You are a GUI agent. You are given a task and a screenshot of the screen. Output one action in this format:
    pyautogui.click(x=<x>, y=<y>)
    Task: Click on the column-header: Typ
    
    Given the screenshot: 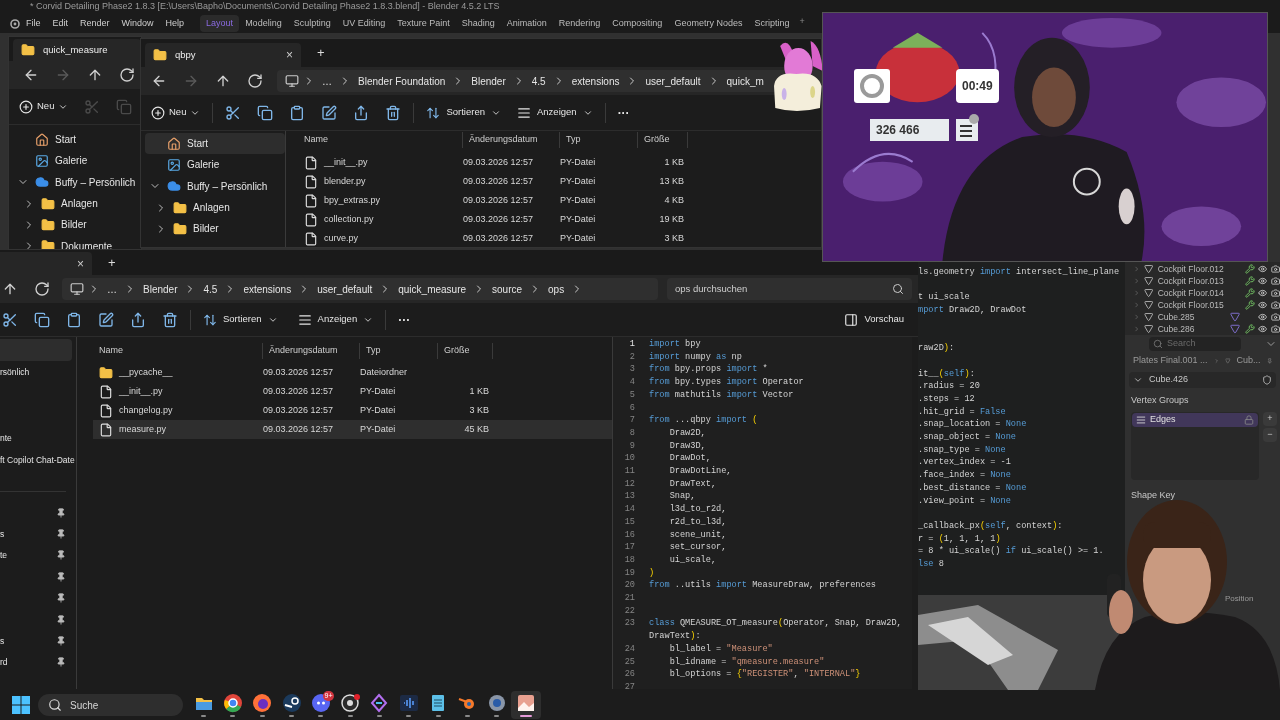 What is the action you would take?
    pyautogui.click(x=399, y=351)
    